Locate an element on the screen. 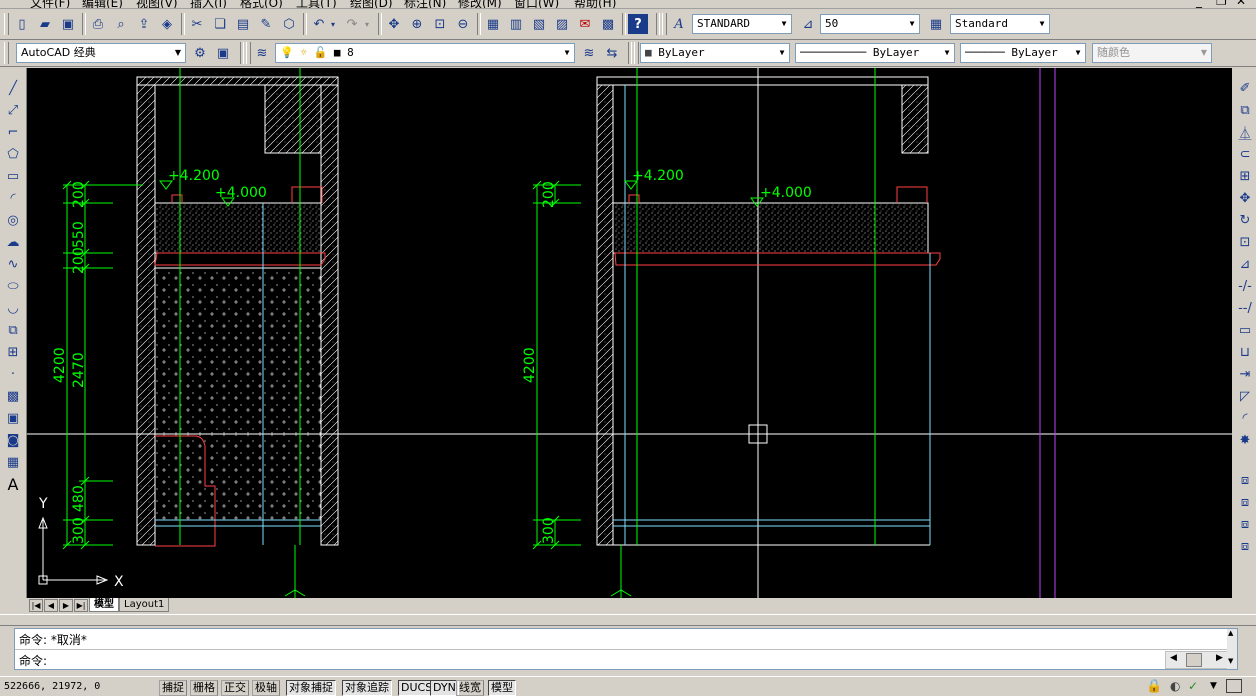  menu-window: 窗口(W) is located at coordinates (536, 4).